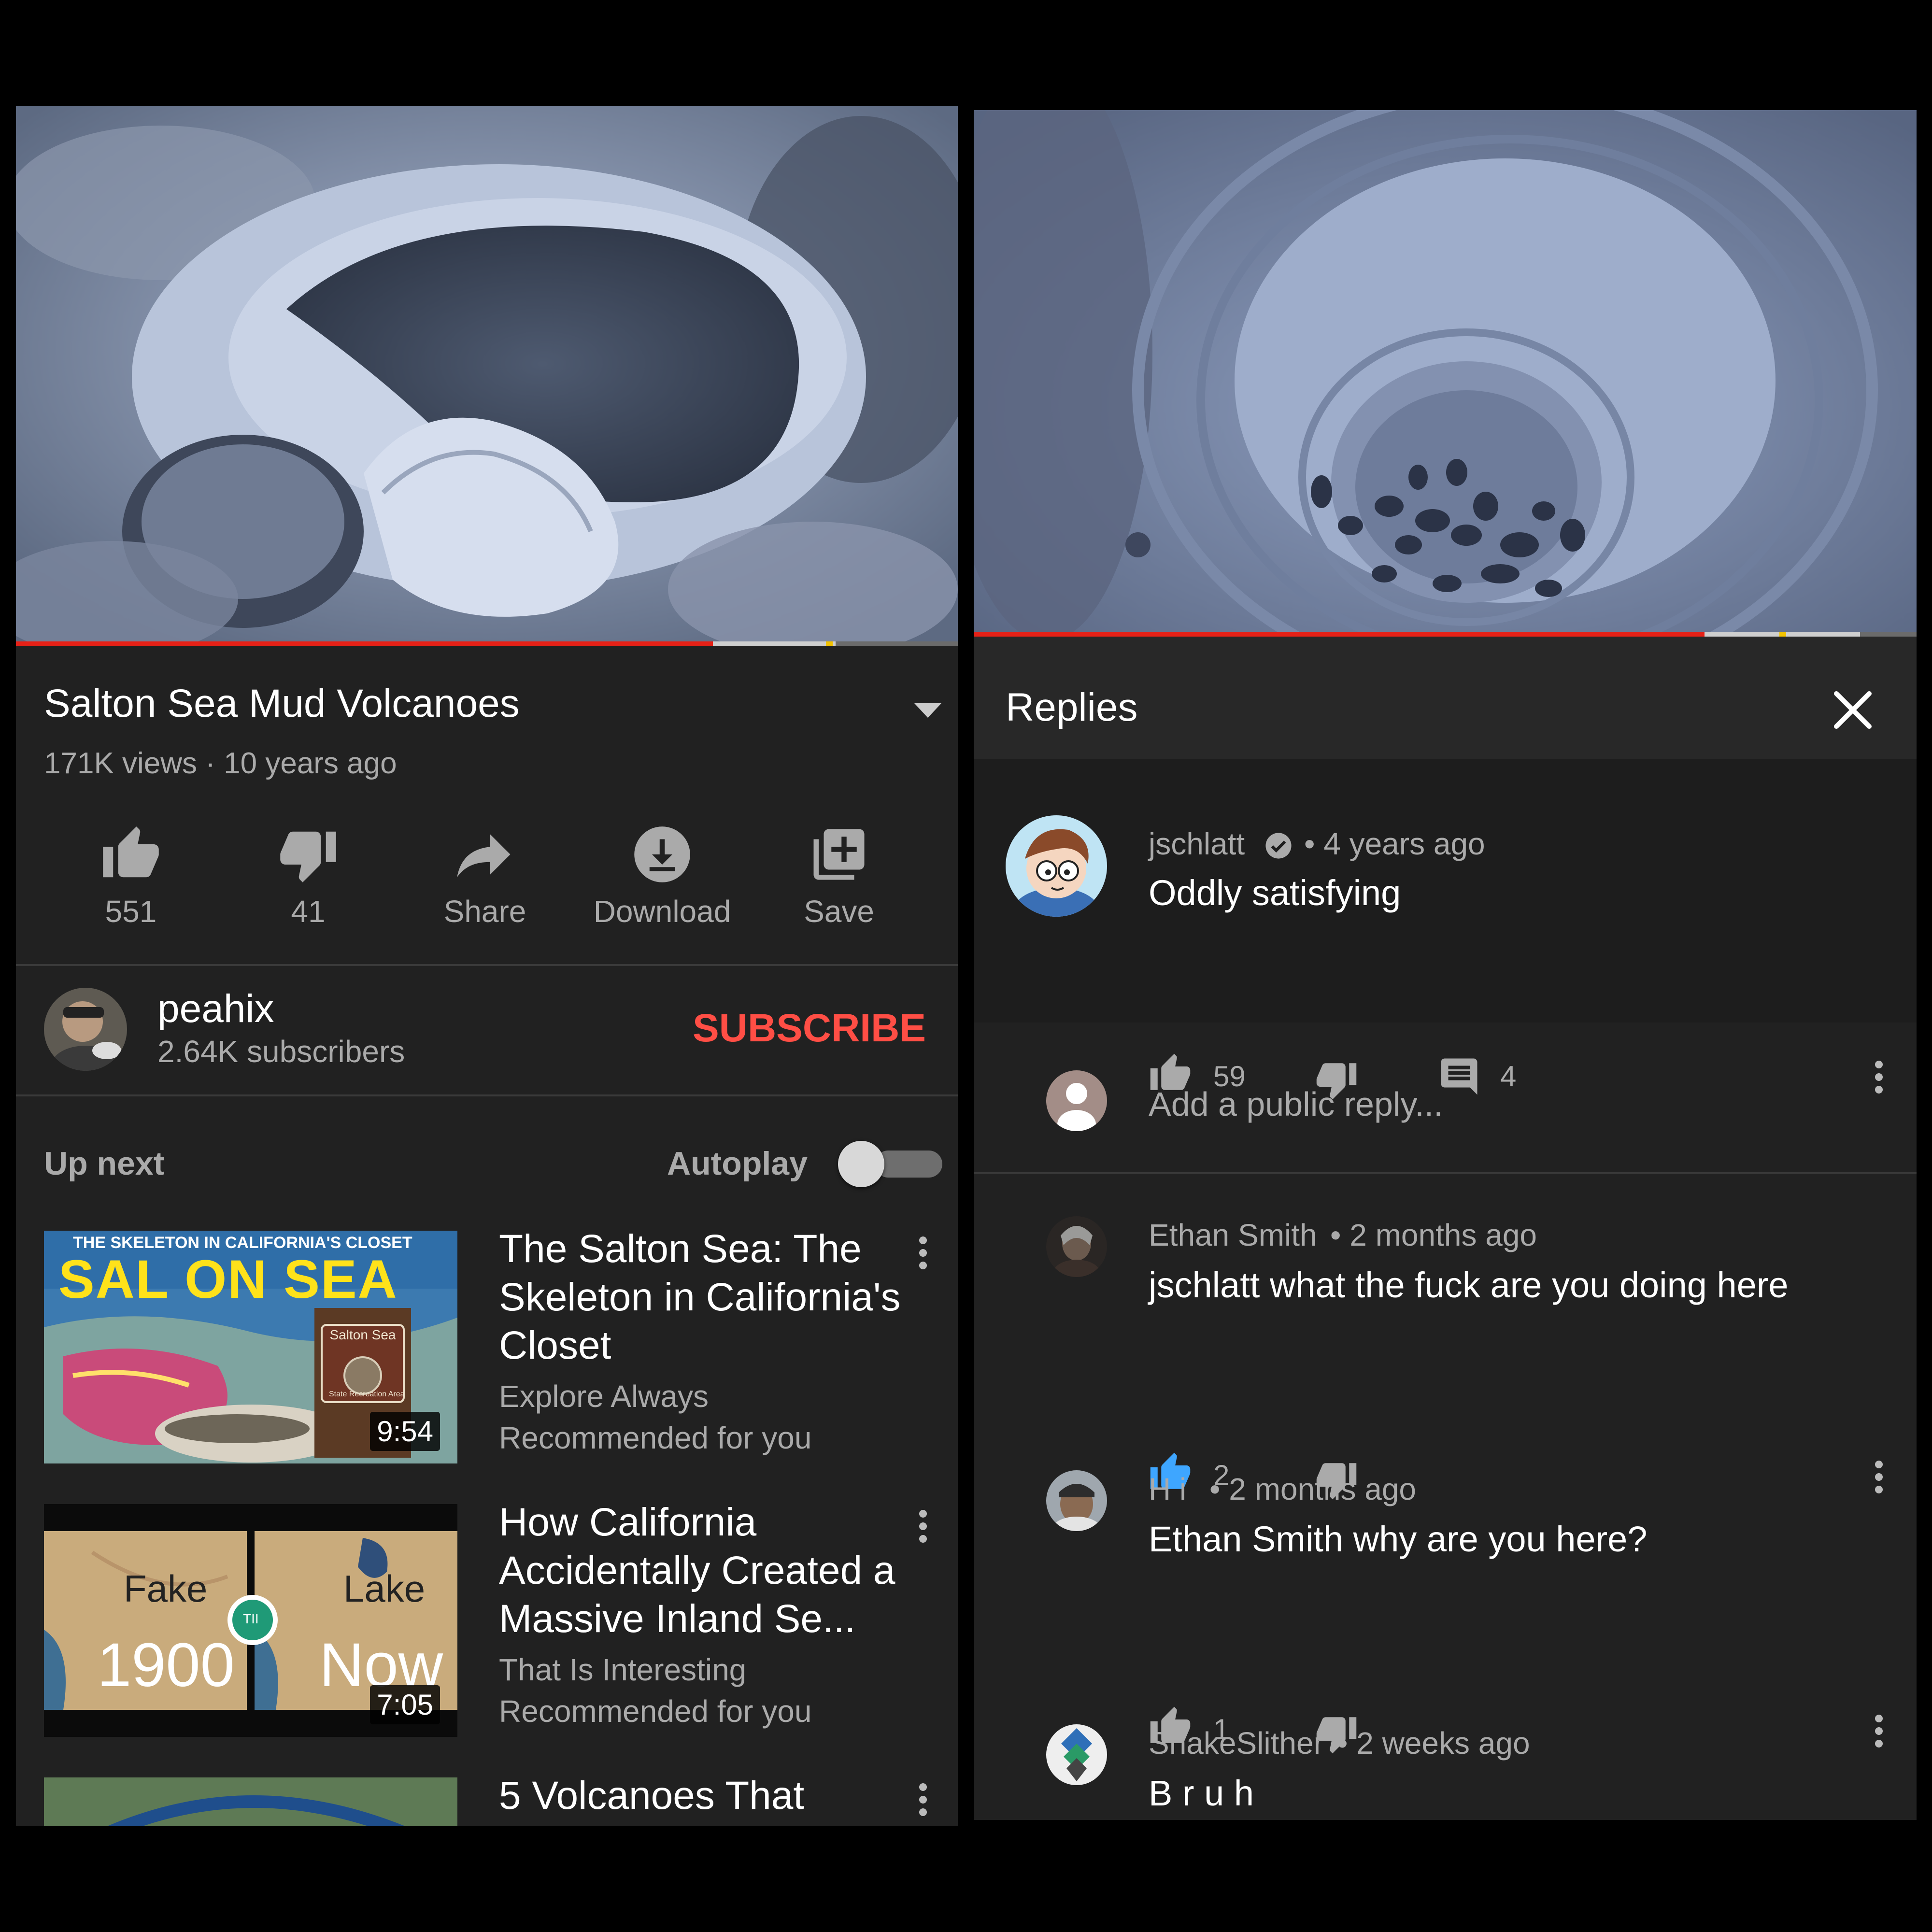 This screenshot has height=1932, width=1932. I want to click on recommendation-title: 5 Volcanoes That, so click(702, 1796).